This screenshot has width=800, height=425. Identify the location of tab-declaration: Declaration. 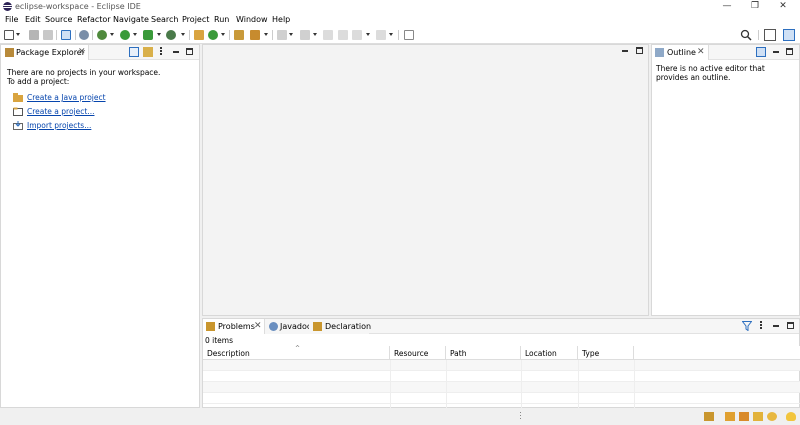
(340, 326).